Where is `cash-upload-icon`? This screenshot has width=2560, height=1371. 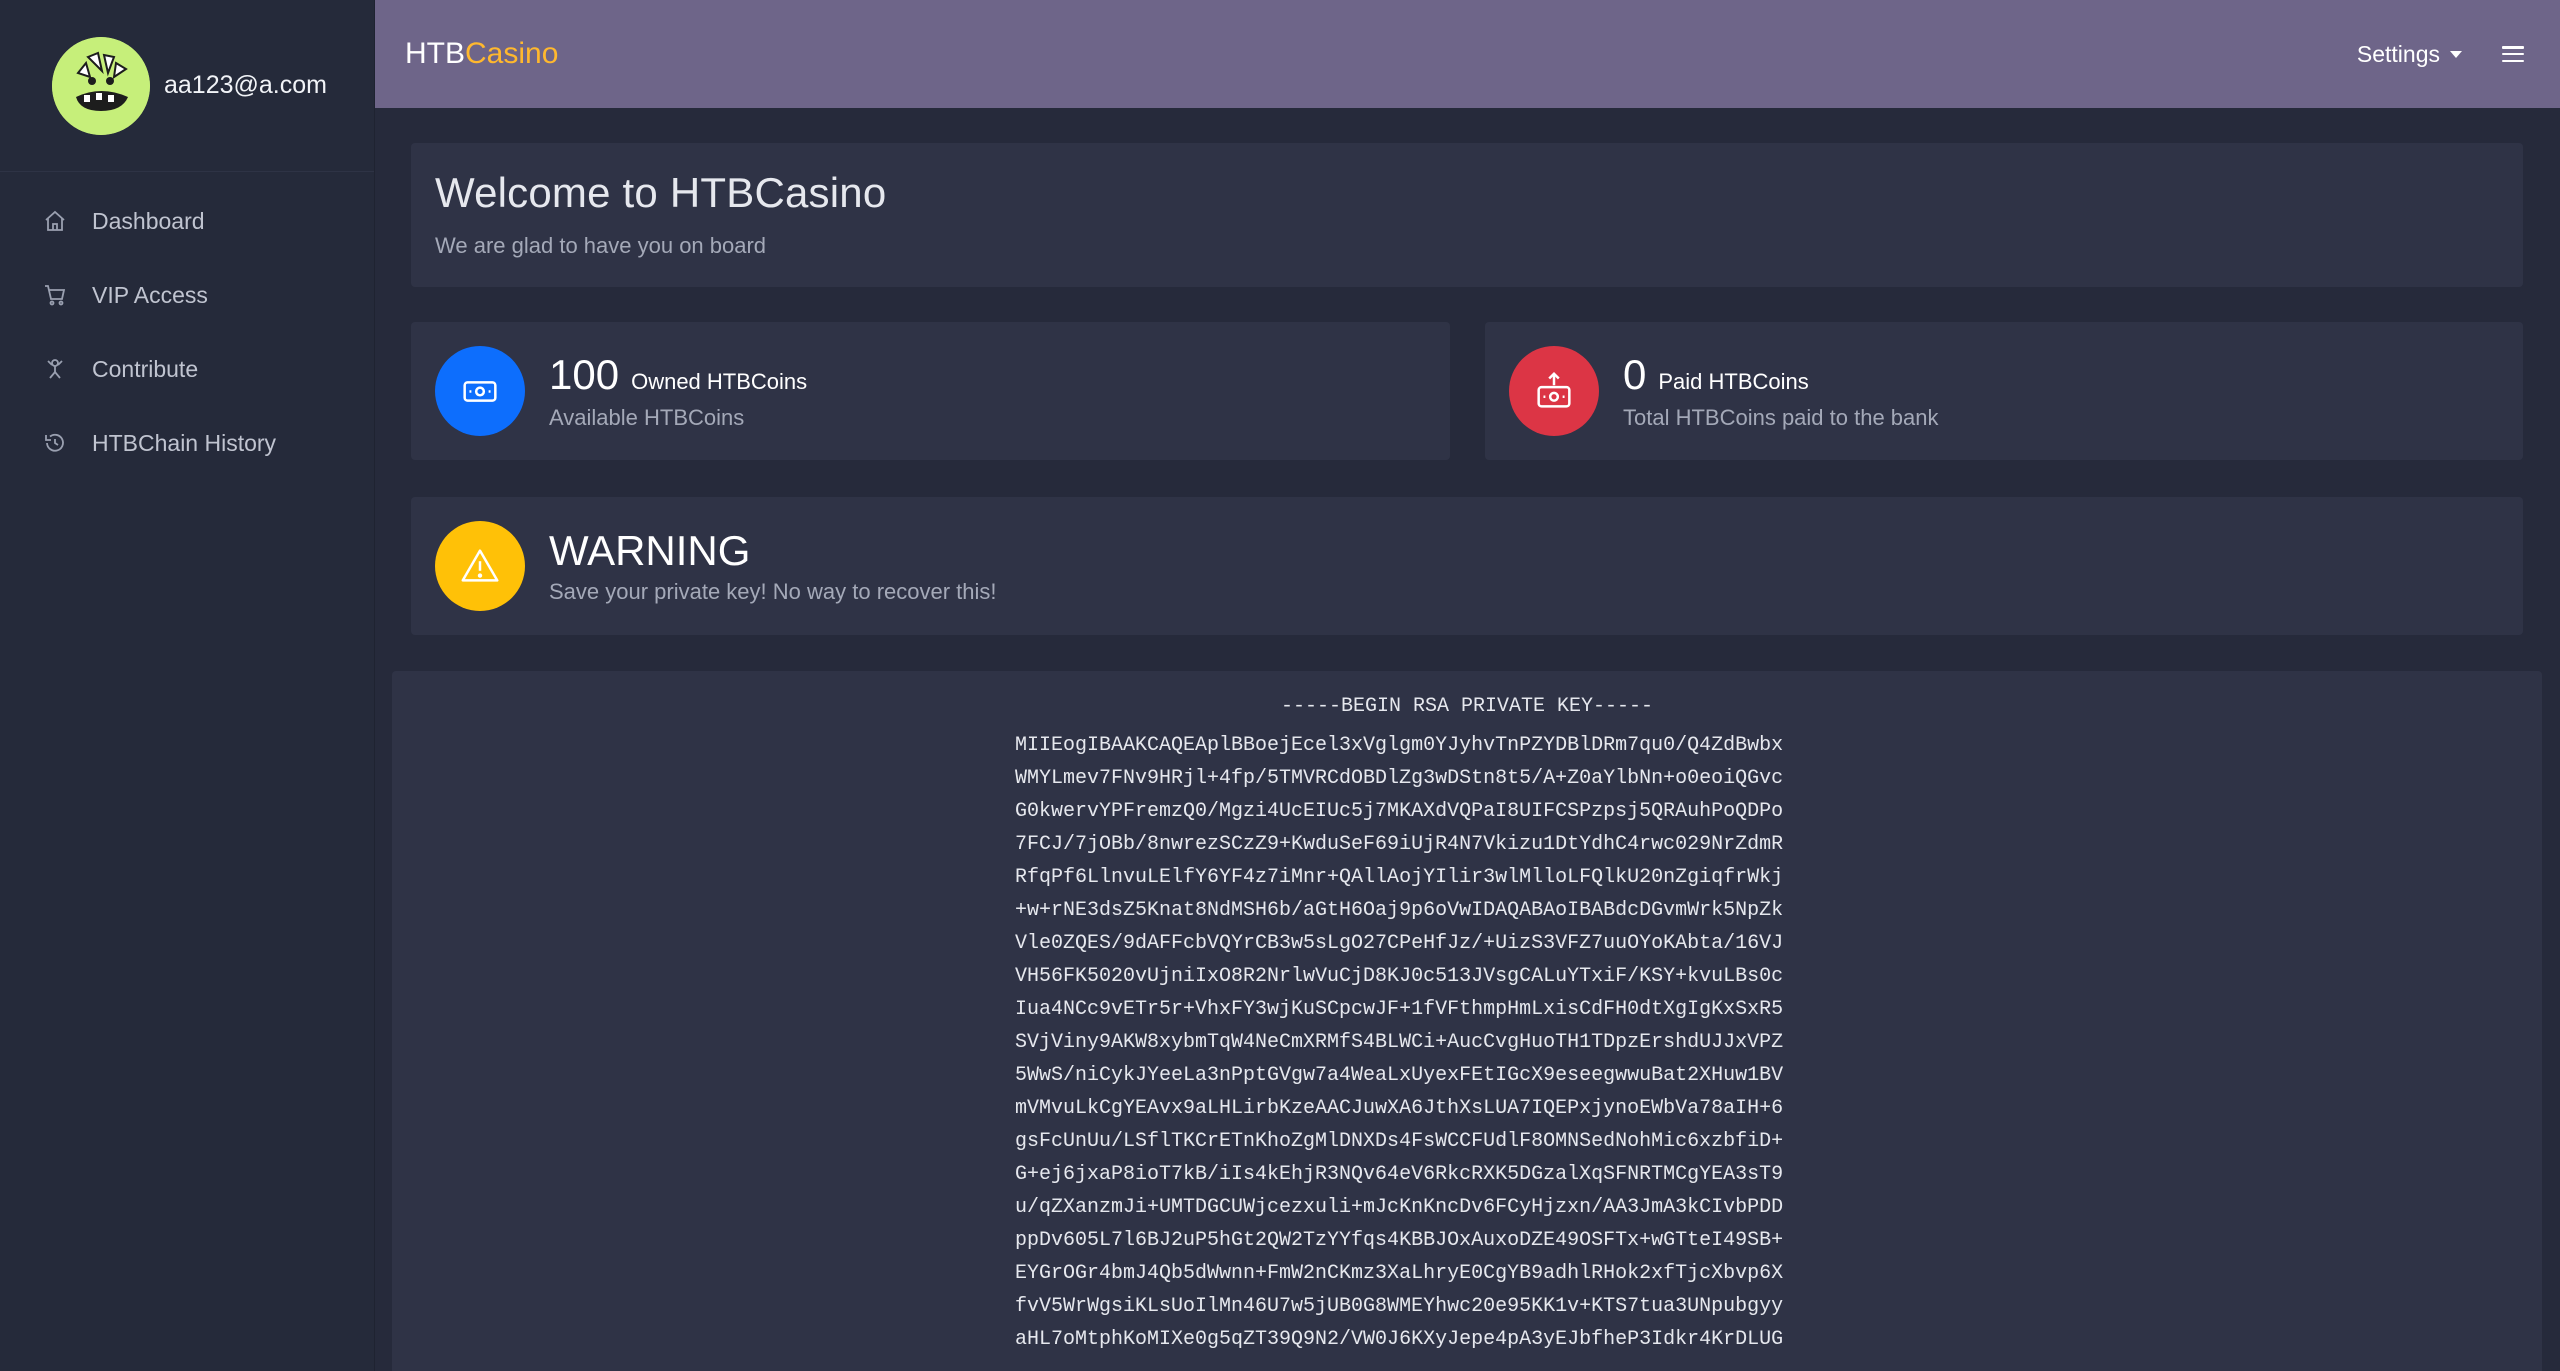 cash-upload-icon is located at coordinates (1554, 391).